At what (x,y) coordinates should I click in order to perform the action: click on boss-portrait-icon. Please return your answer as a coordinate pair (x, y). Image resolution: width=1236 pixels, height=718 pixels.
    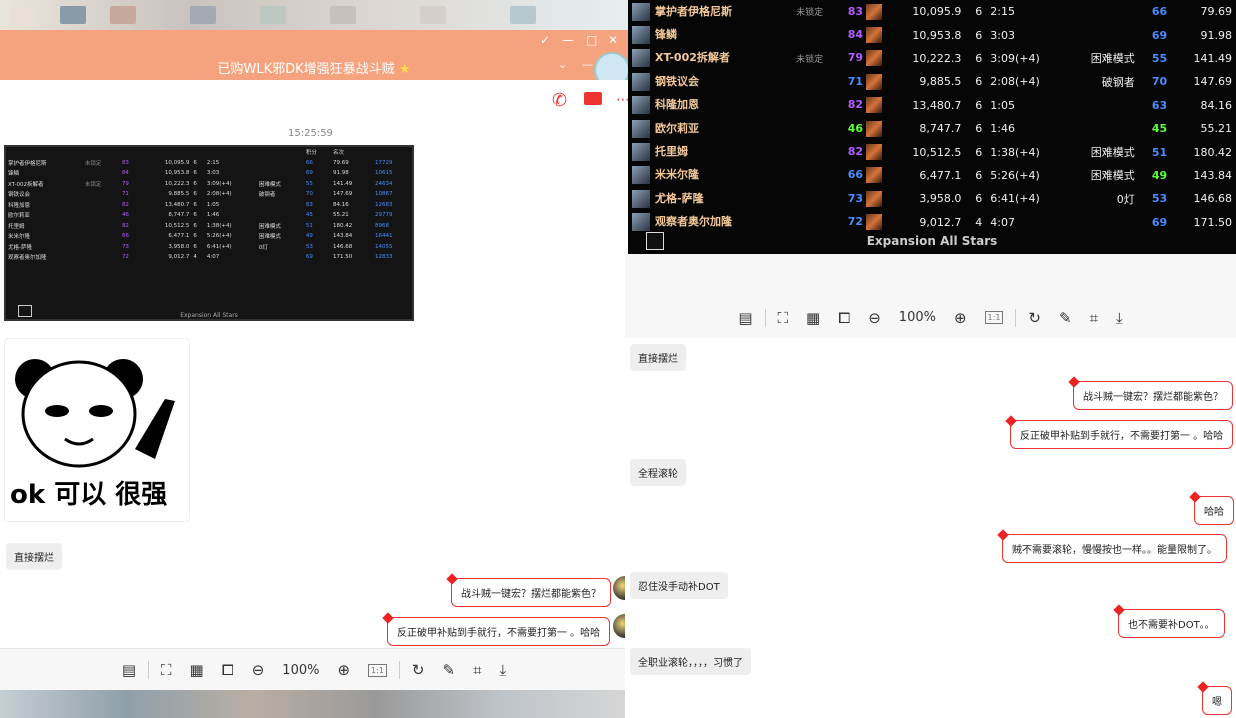
    Looking at the image, I should click on (641, 152).